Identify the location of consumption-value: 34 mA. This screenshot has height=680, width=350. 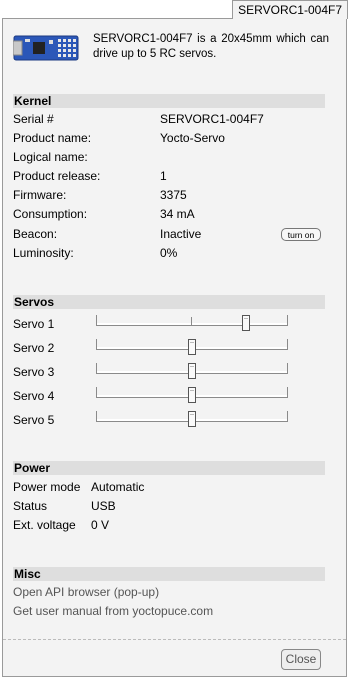
(177, 214).